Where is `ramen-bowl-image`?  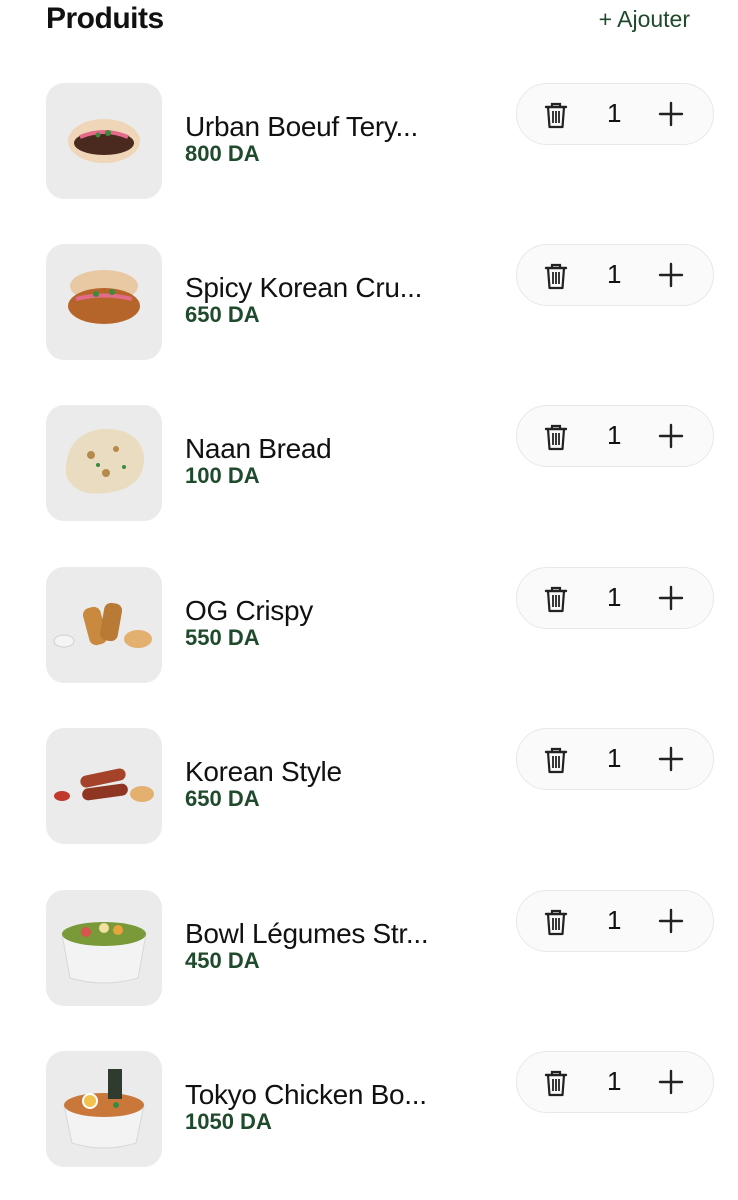 ramen-bowl-image is located at coordinates (104, 1109).